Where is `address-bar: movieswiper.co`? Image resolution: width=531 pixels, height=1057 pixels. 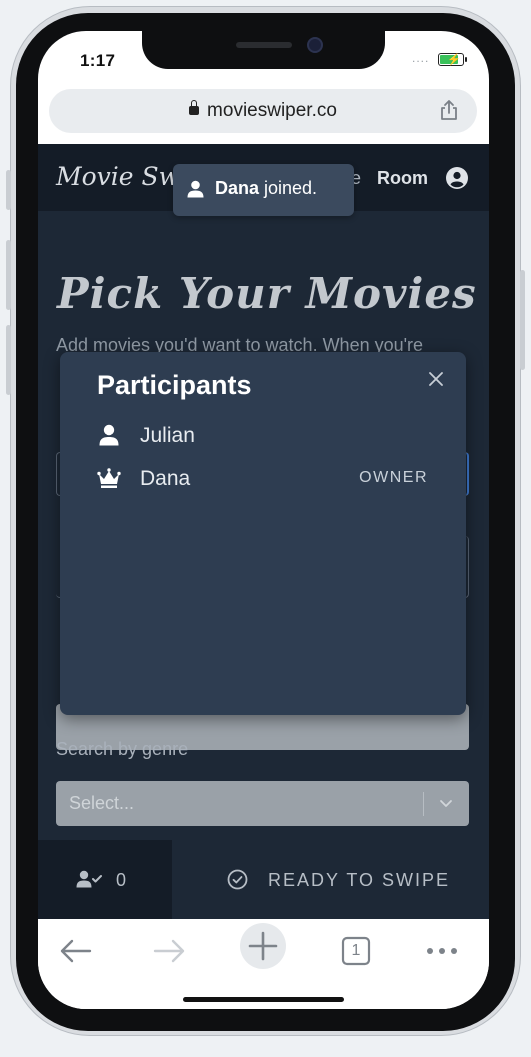
address-bar: movieswiper.co is located at coordinates (263, 111).